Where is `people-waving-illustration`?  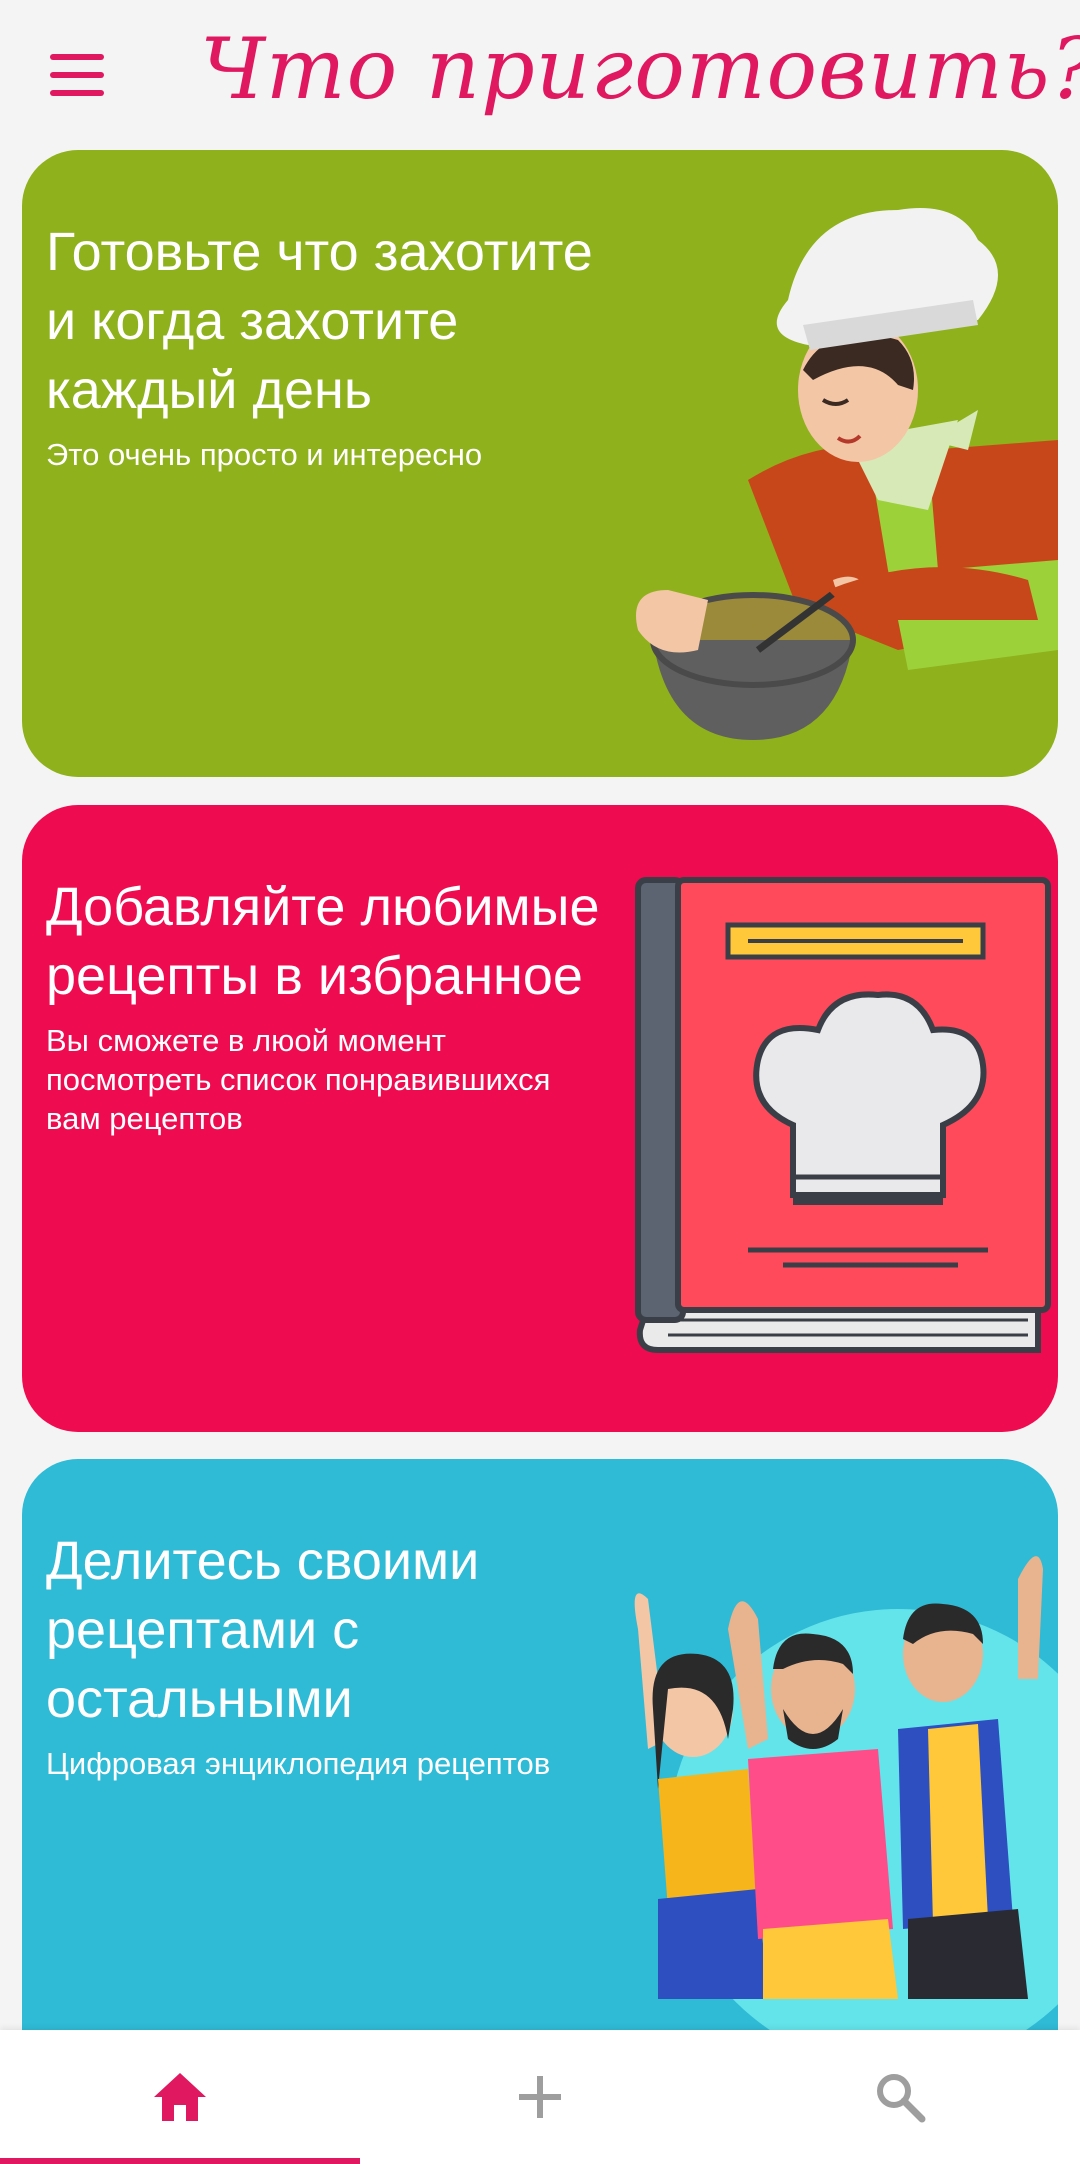
people-waving-illustration is located at coordinates (846, 1807).